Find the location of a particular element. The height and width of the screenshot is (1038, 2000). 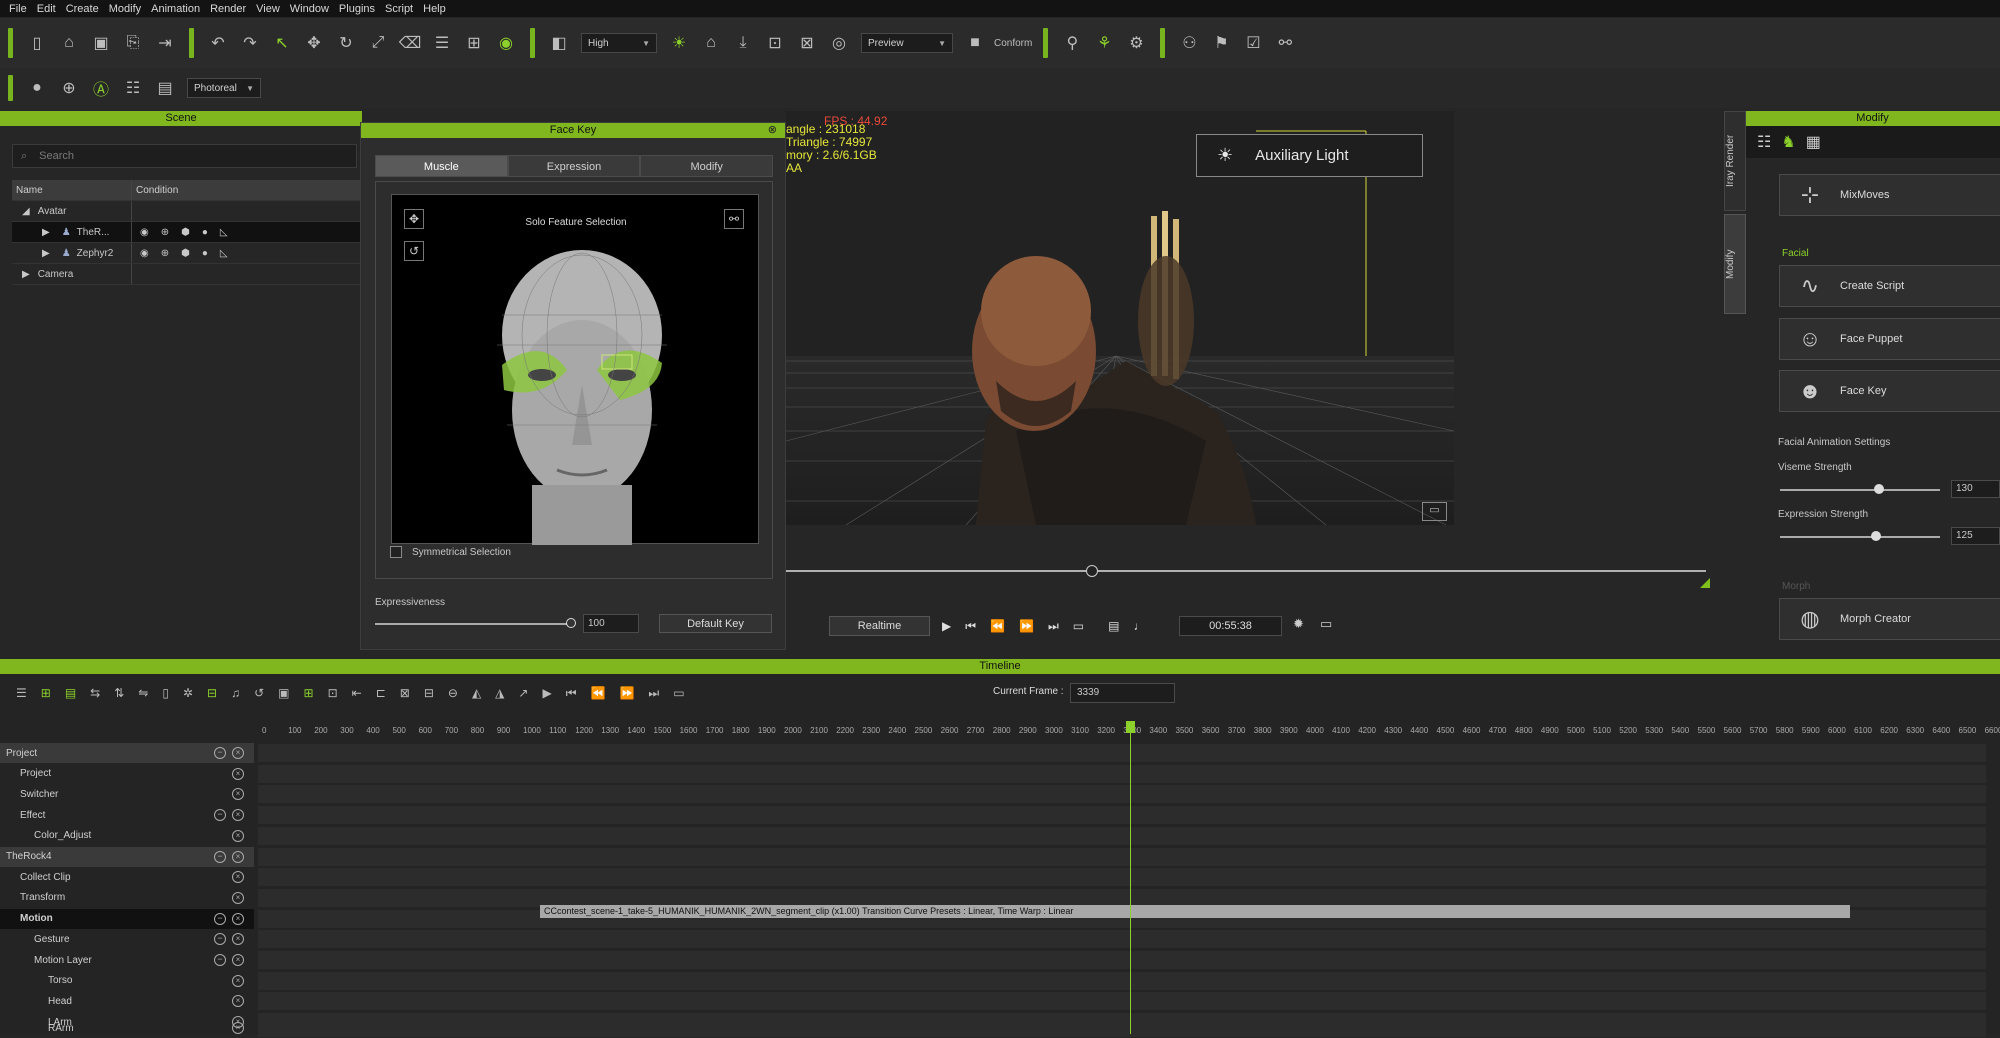

previous-key-icon: ⏮ is located at coordinates (970, 626).